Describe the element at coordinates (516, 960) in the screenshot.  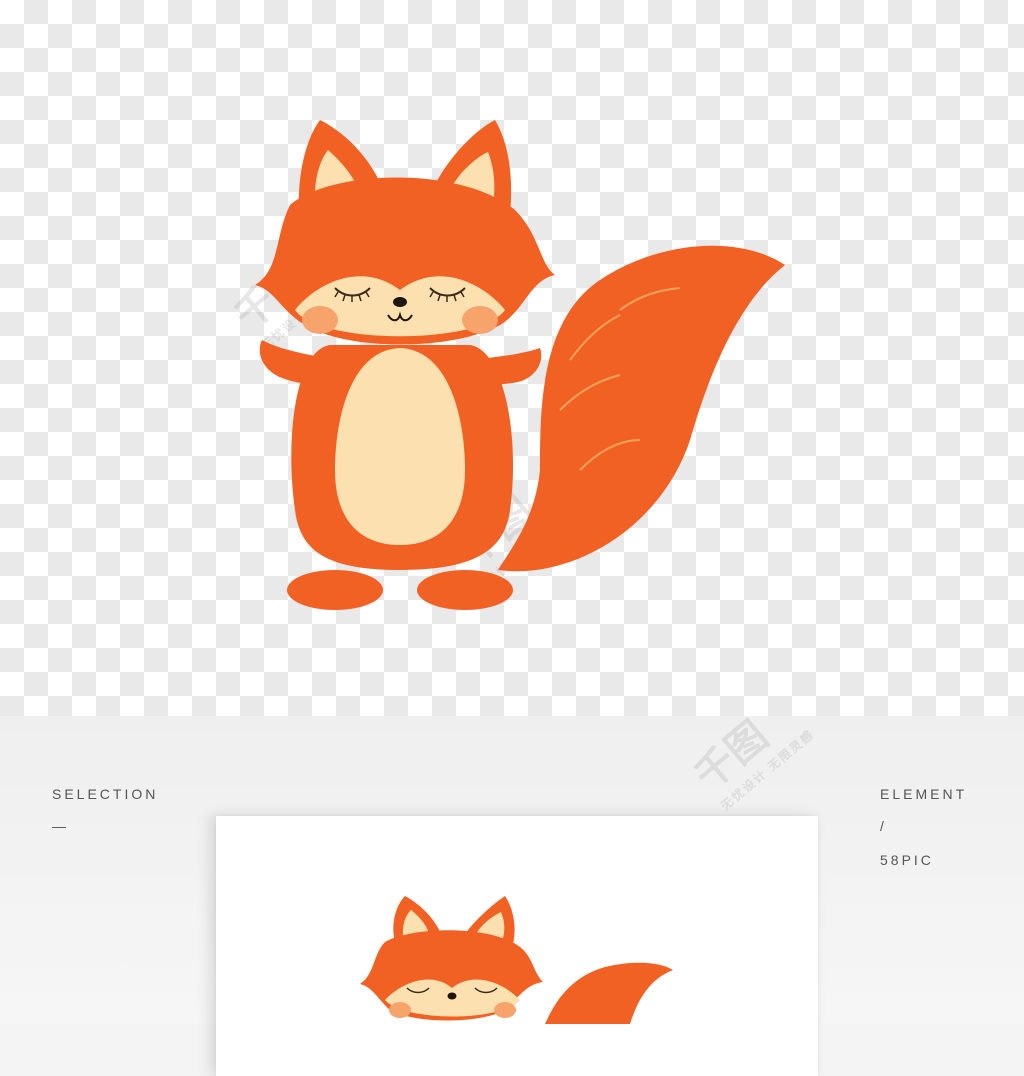
I see `fox-preview-illustration` at that location.